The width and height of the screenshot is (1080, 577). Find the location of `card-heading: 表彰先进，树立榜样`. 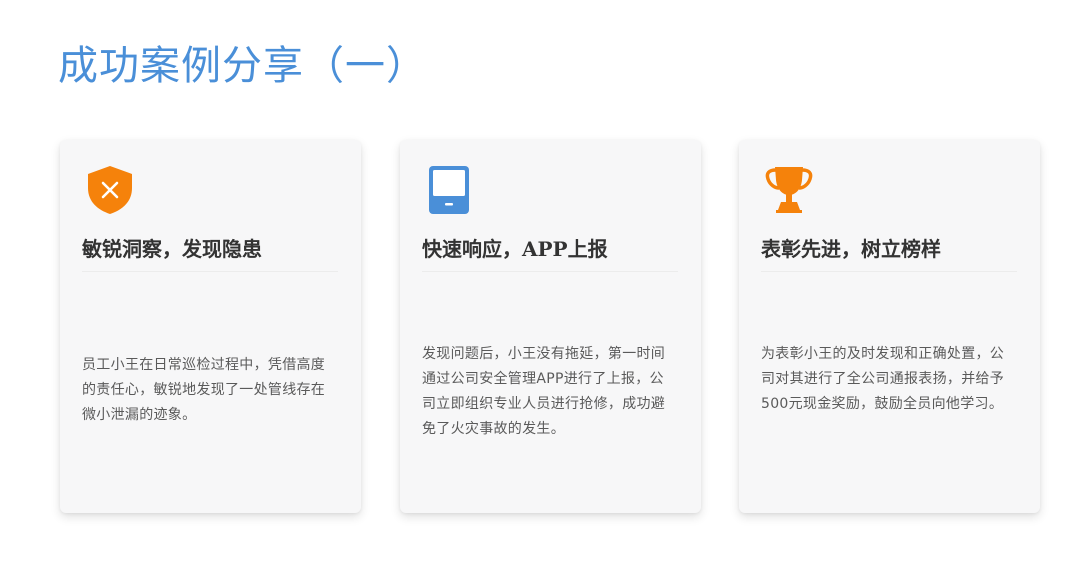

card-heading: 表彰先进，树立榜样 is located at coordinates (851, 249).